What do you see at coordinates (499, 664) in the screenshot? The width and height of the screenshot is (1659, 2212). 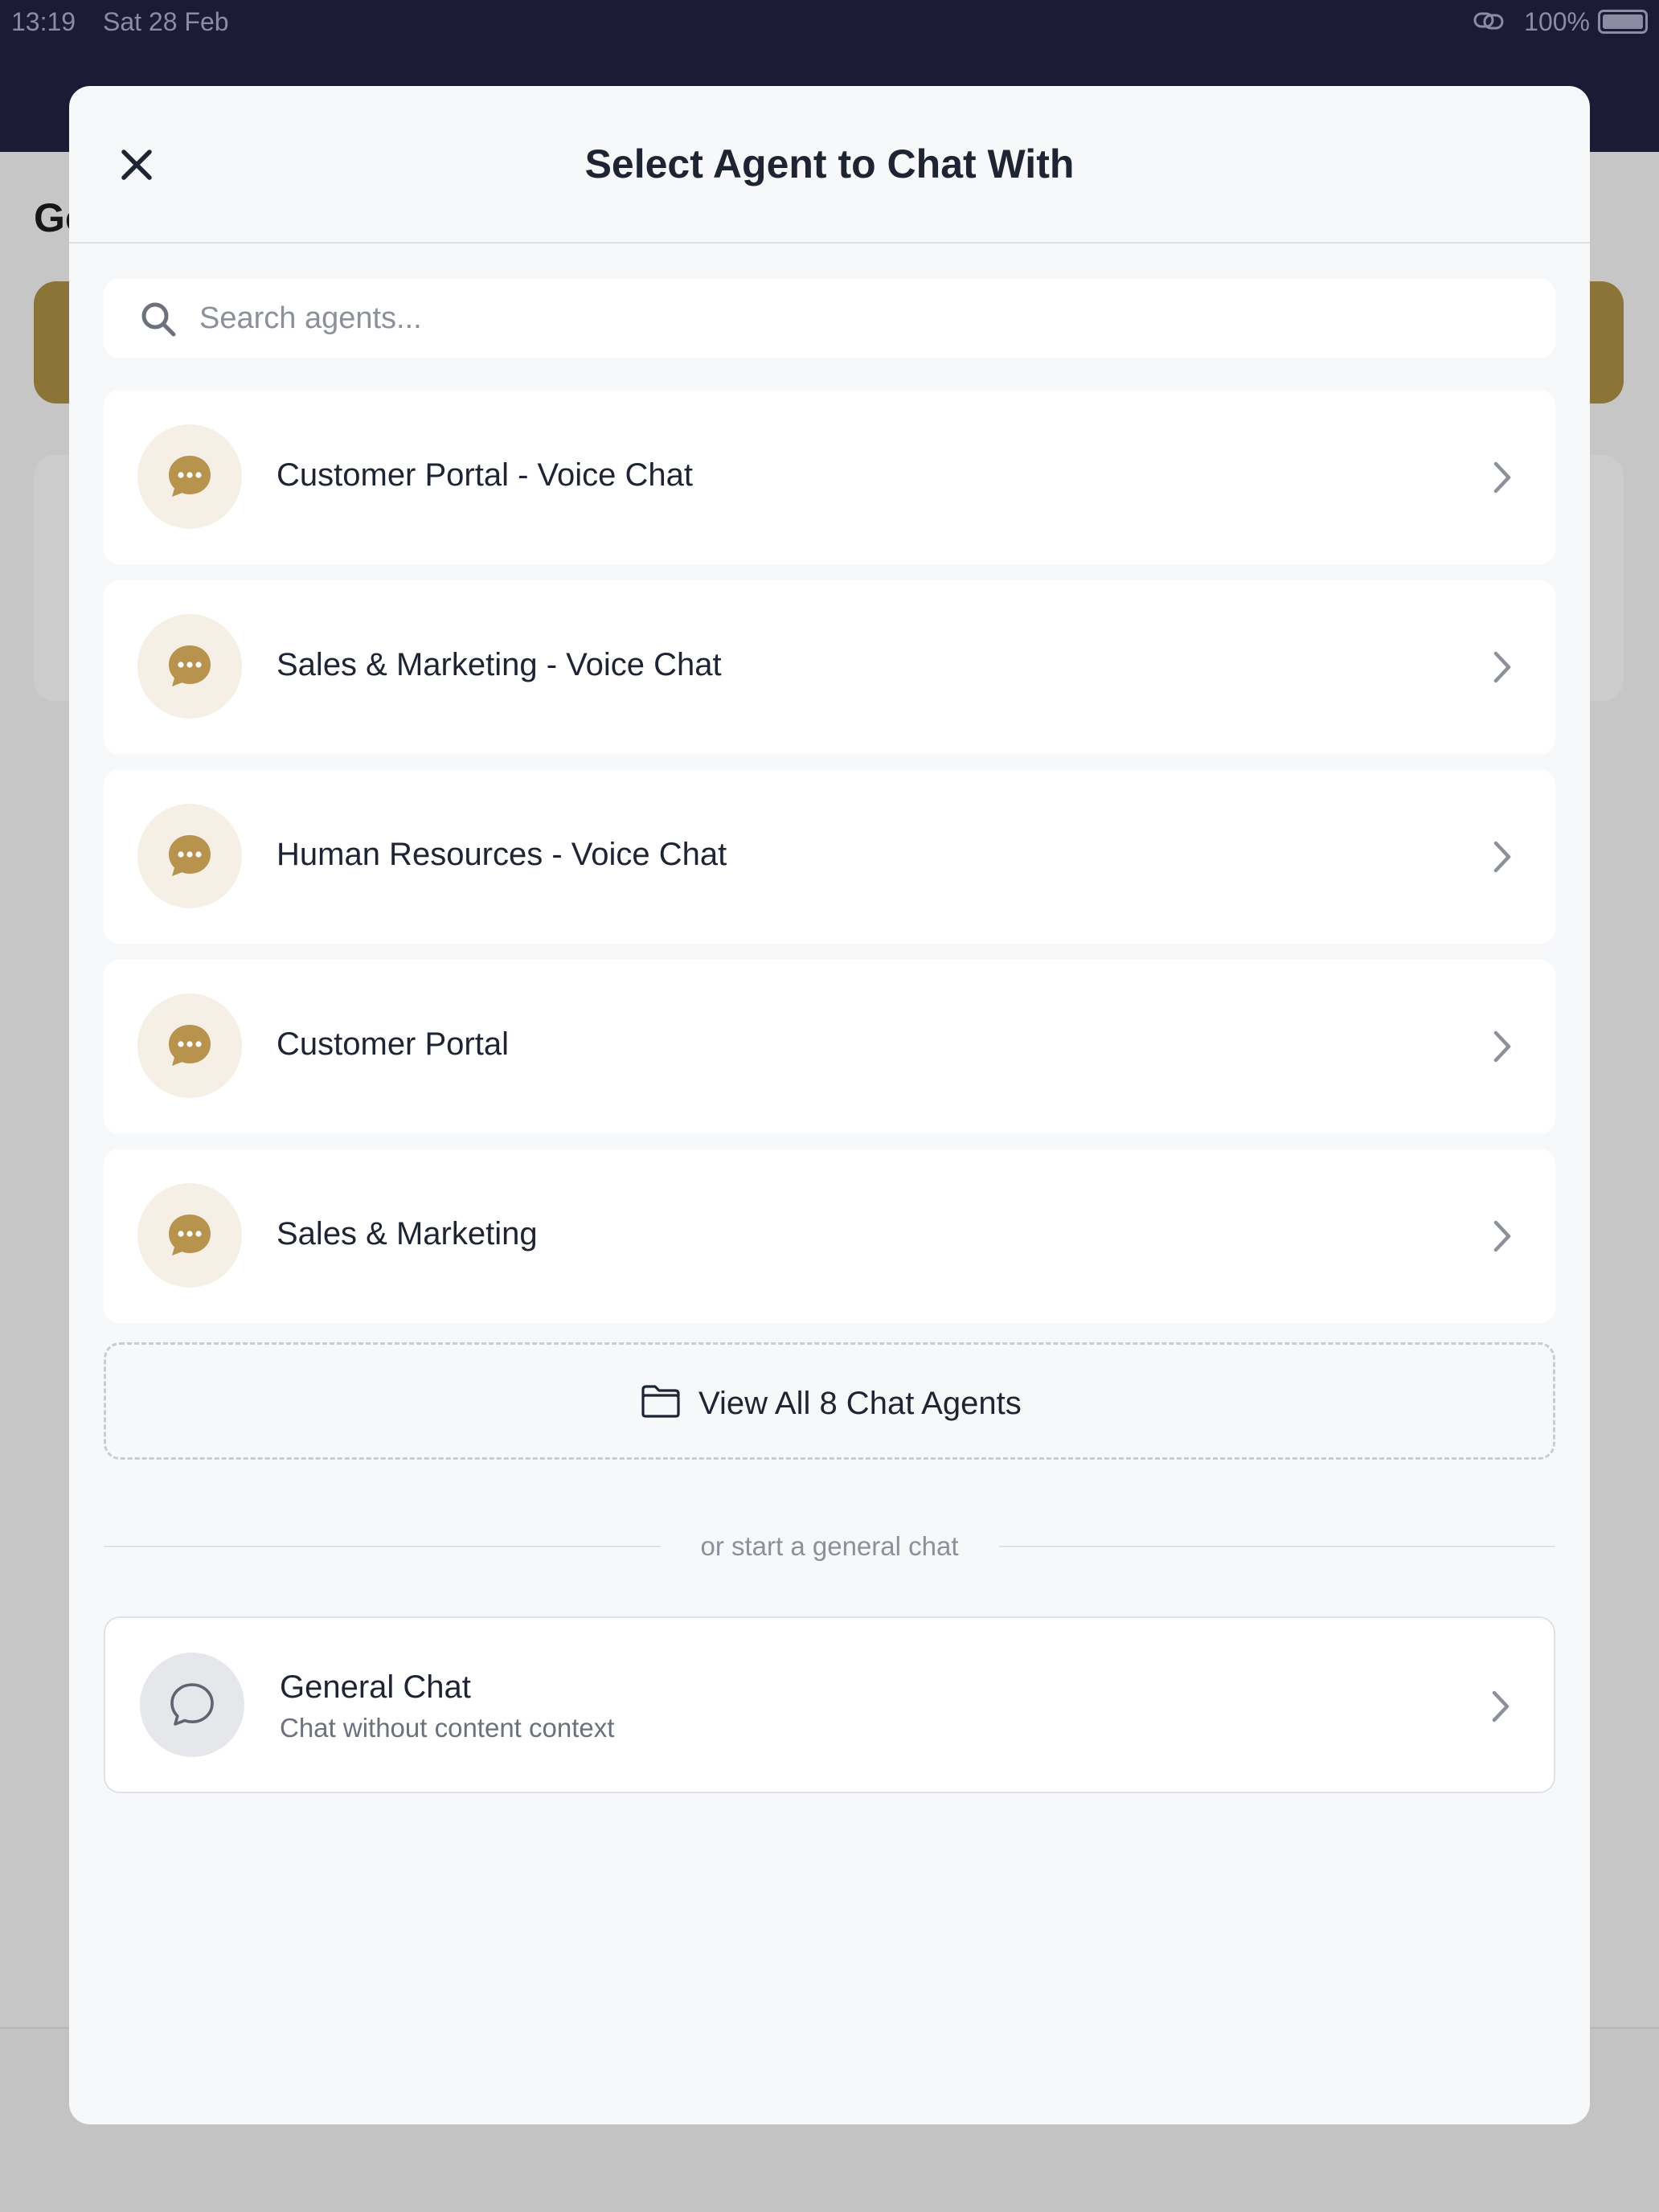 I see `agent-name: Sales & Marketing - Voice Chat` at bounding box center [499, 664].